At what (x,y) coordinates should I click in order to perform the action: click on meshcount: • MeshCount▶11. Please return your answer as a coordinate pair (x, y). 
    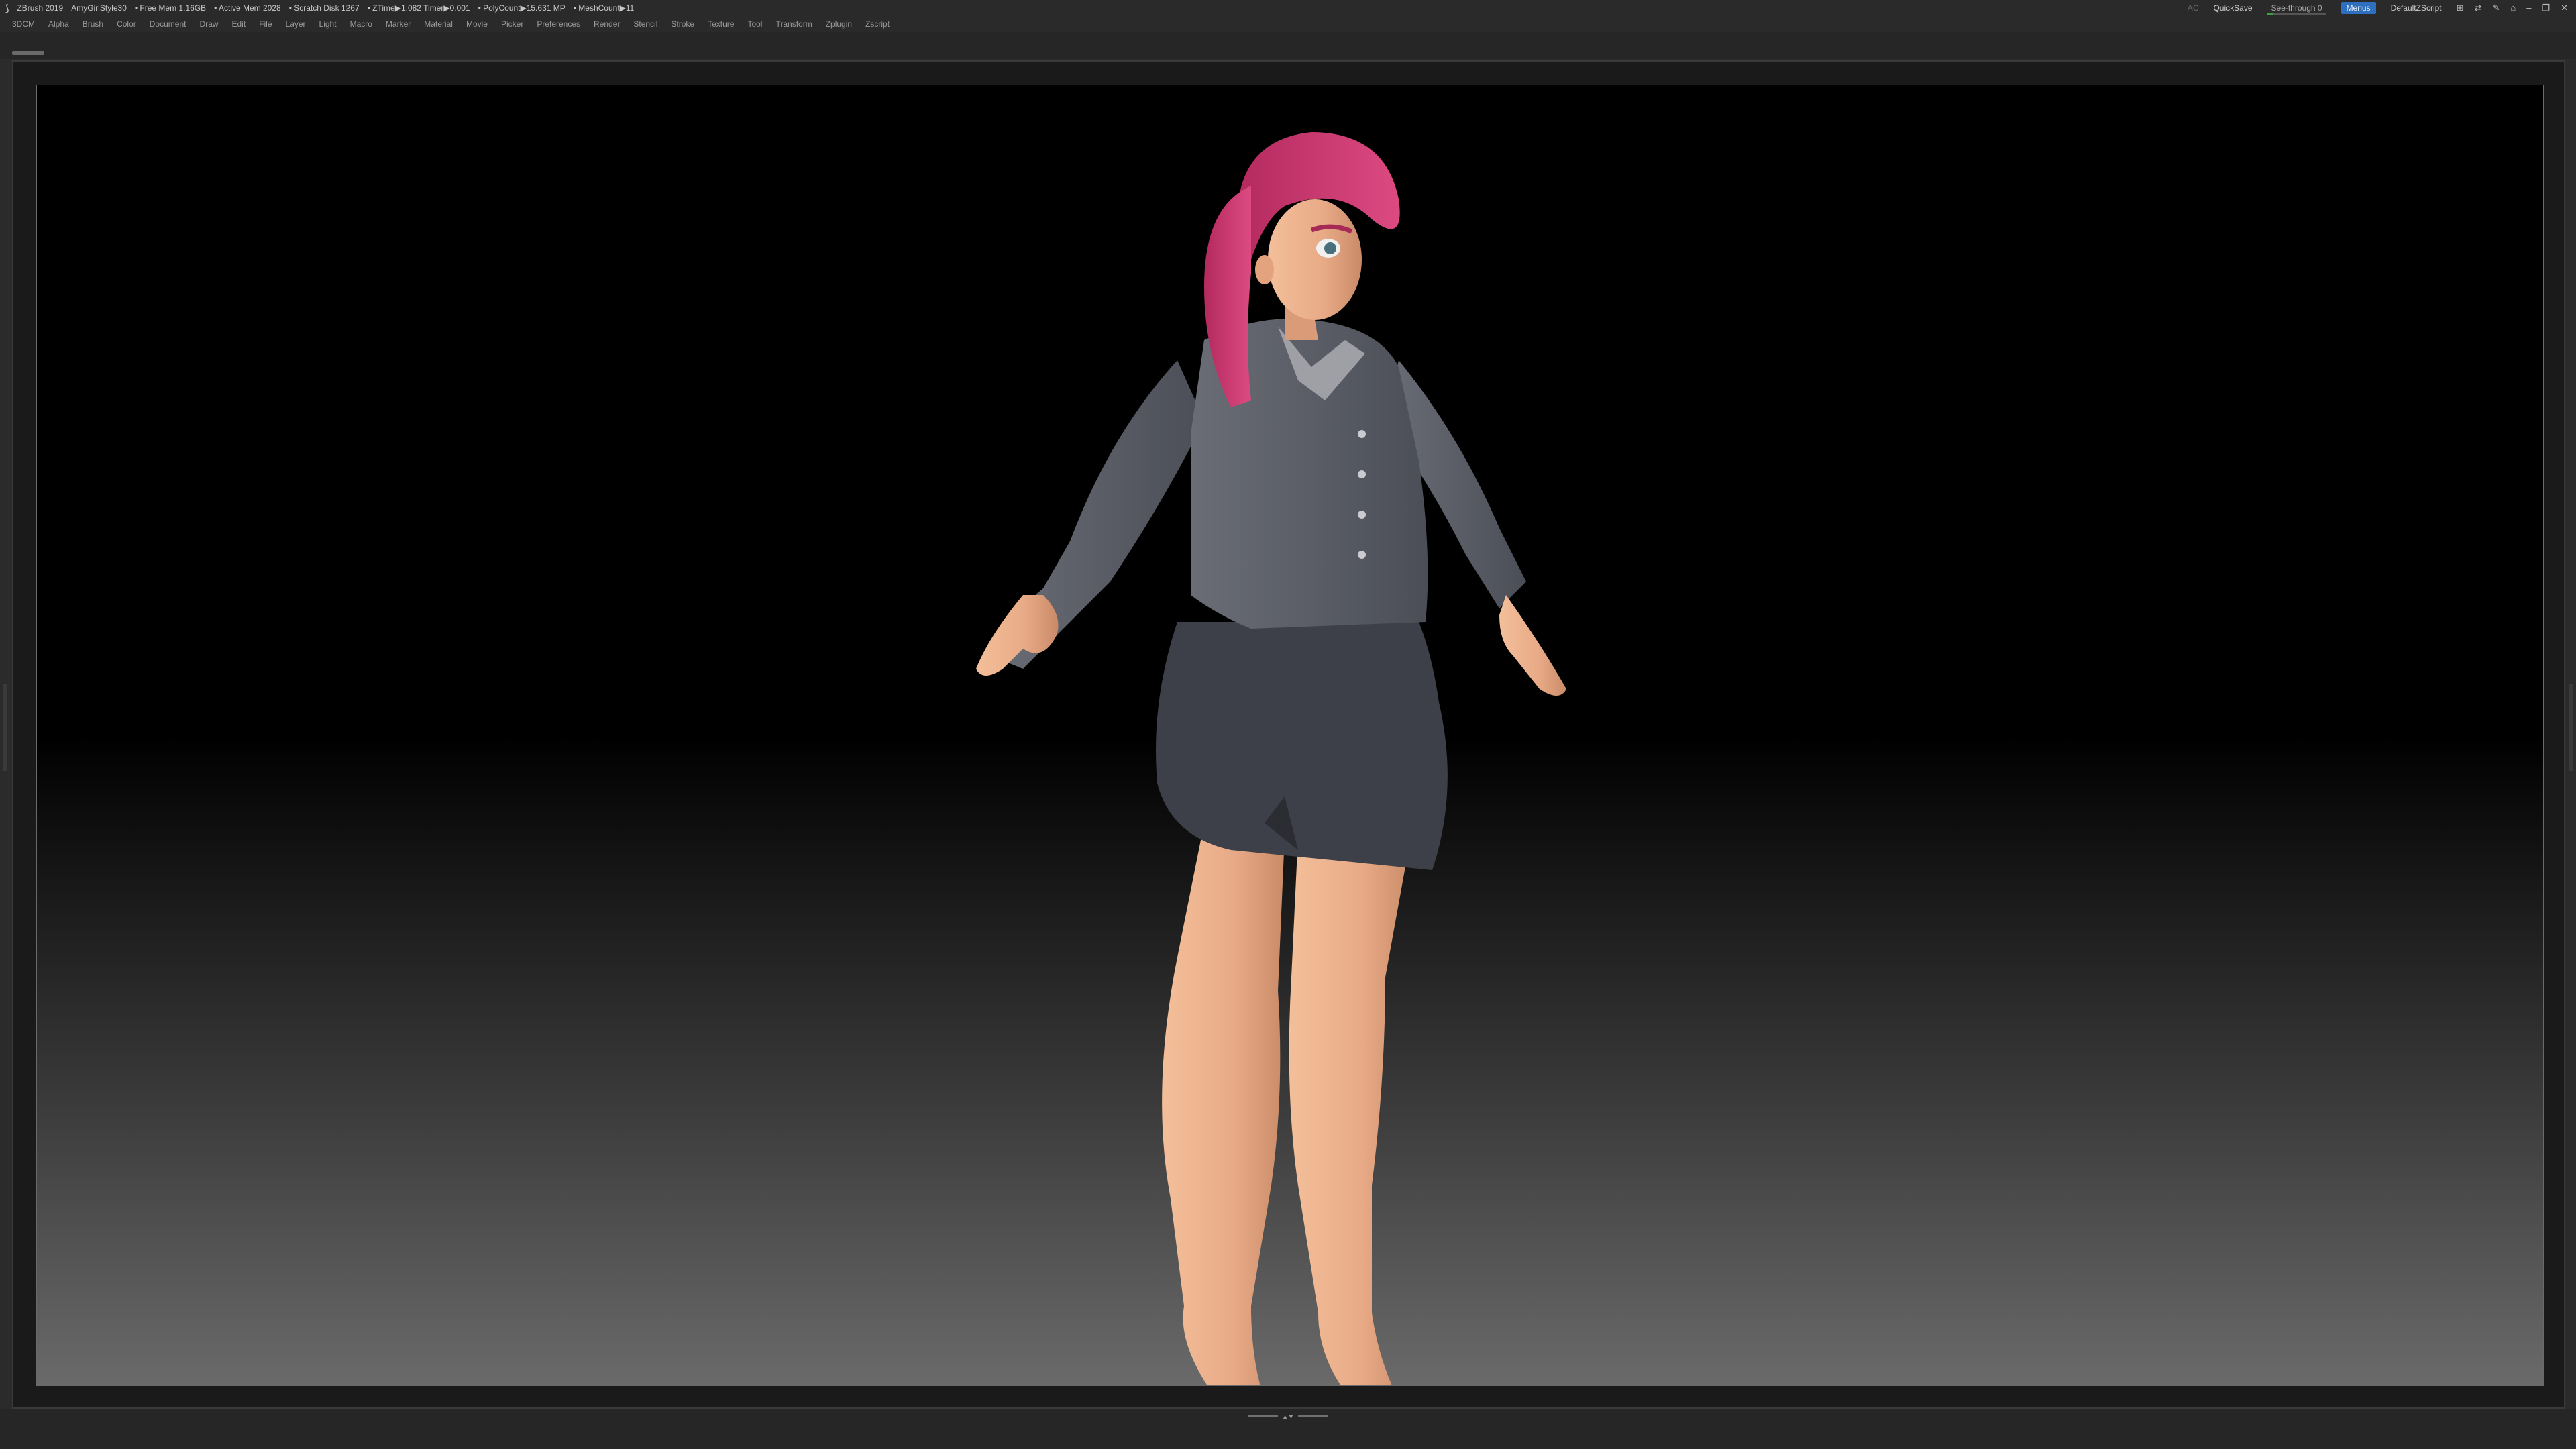
    Looking at the image, I should click on (604, 8).